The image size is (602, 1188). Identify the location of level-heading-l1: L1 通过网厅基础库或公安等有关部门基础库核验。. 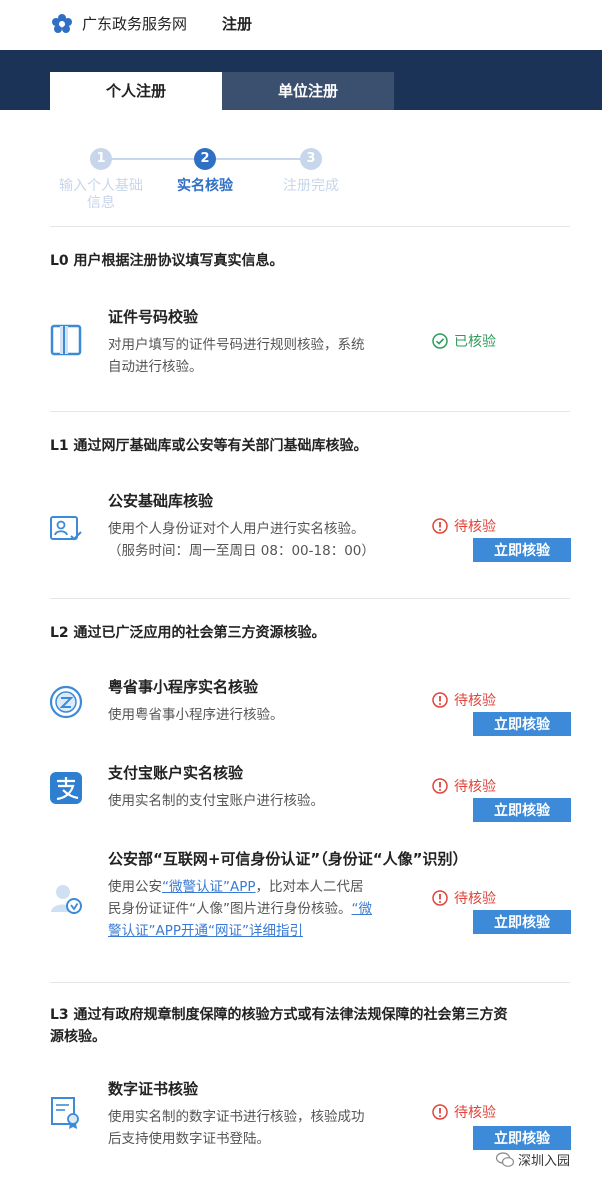
(209, 446).